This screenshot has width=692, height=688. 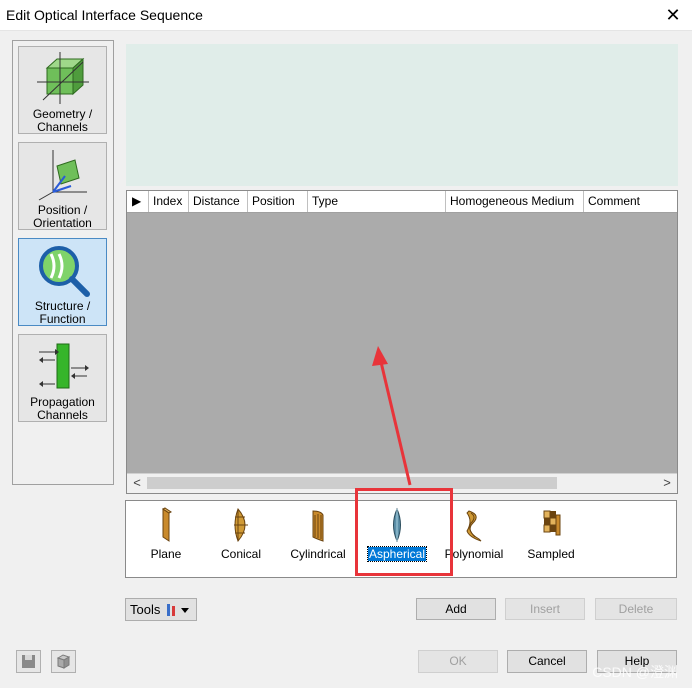 What do you see at coordinates (392, 416) in the screenshot?
I see `annotation-arrow-icon` at bounding box center [392, 416].